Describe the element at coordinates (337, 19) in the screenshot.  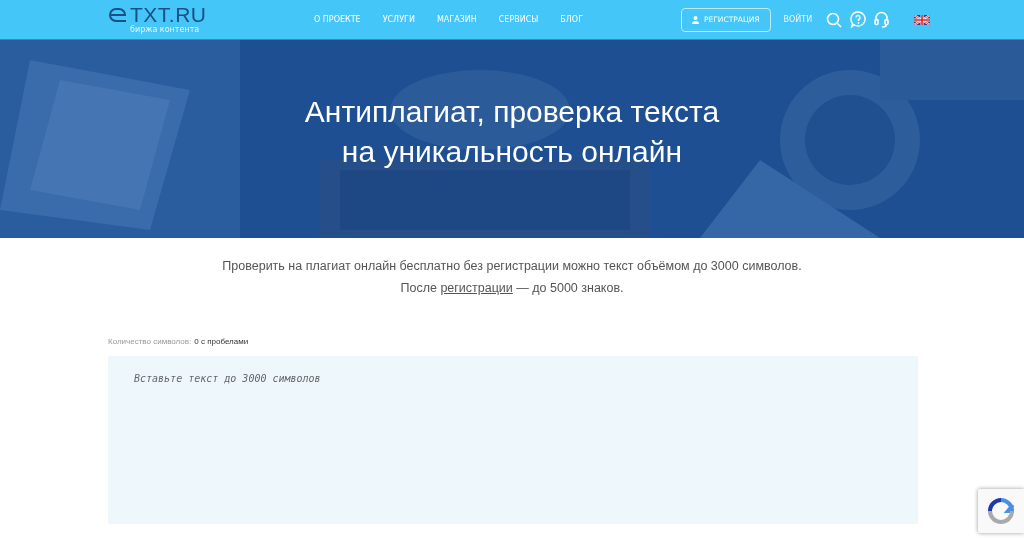
I see `nav-link: О ПРОЕКТЕ` at that location.